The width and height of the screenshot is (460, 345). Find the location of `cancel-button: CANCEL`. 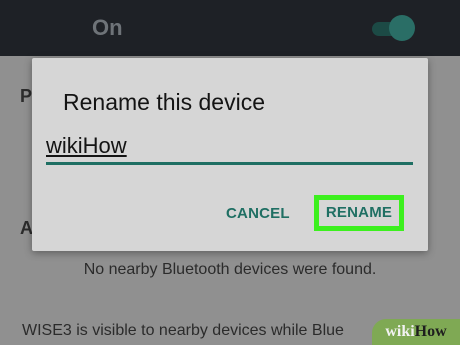

cancel-button: CANCEL is located at coordinates (258, 213).